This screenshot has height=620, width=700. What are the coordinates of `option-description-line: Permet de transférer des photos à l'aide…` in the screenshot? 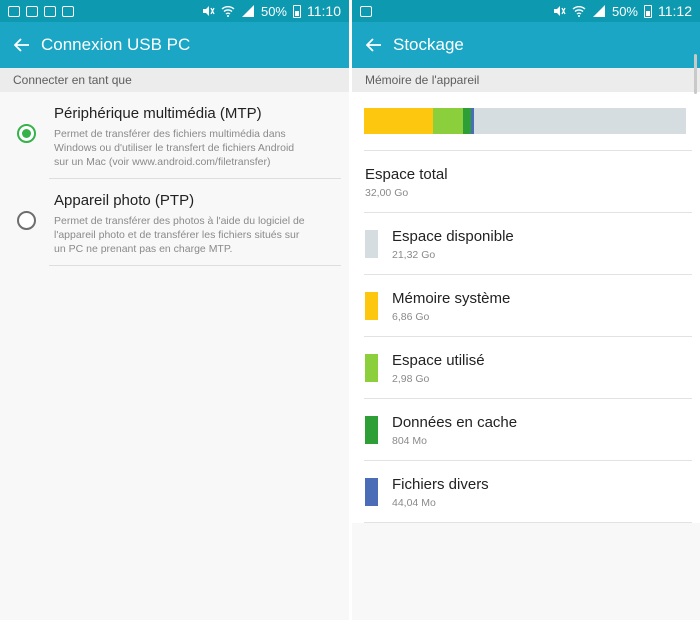 It's located at (179, 221).